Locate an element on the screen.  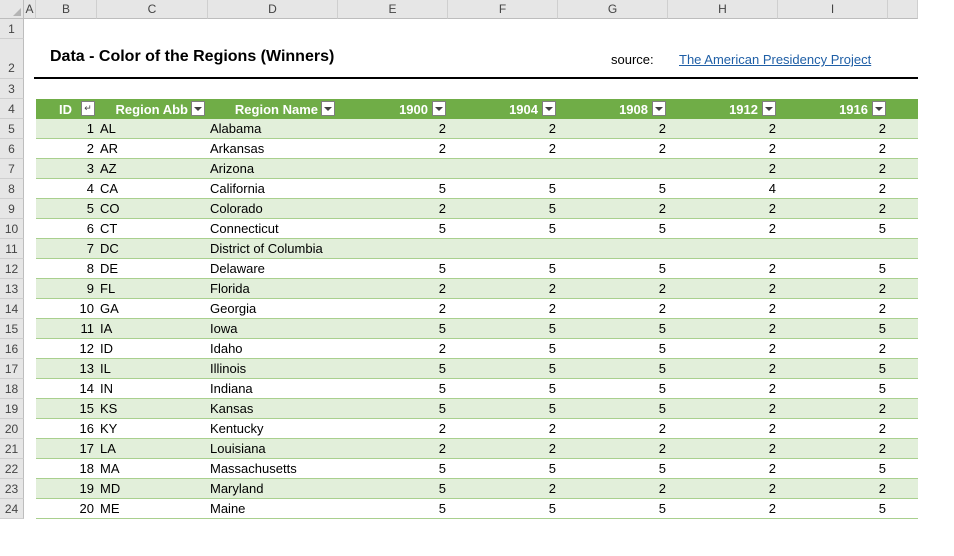
filter-button-1904 is located at coordinates (549, 108).